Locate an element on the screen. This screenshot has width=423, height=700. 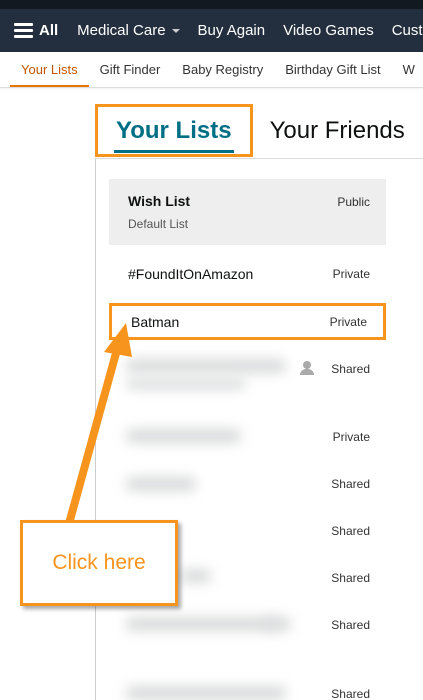
subnav-your-lists: Your Lists is located at coordinates (49, 69).